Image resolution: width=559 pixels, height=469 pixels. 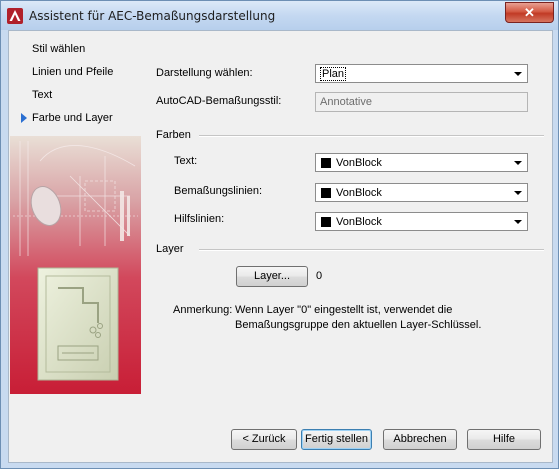 What do you see at coordinates (24, 118) in the screenshot?
I see `current-step-arrow-icon` at bounding box center [24, 118].